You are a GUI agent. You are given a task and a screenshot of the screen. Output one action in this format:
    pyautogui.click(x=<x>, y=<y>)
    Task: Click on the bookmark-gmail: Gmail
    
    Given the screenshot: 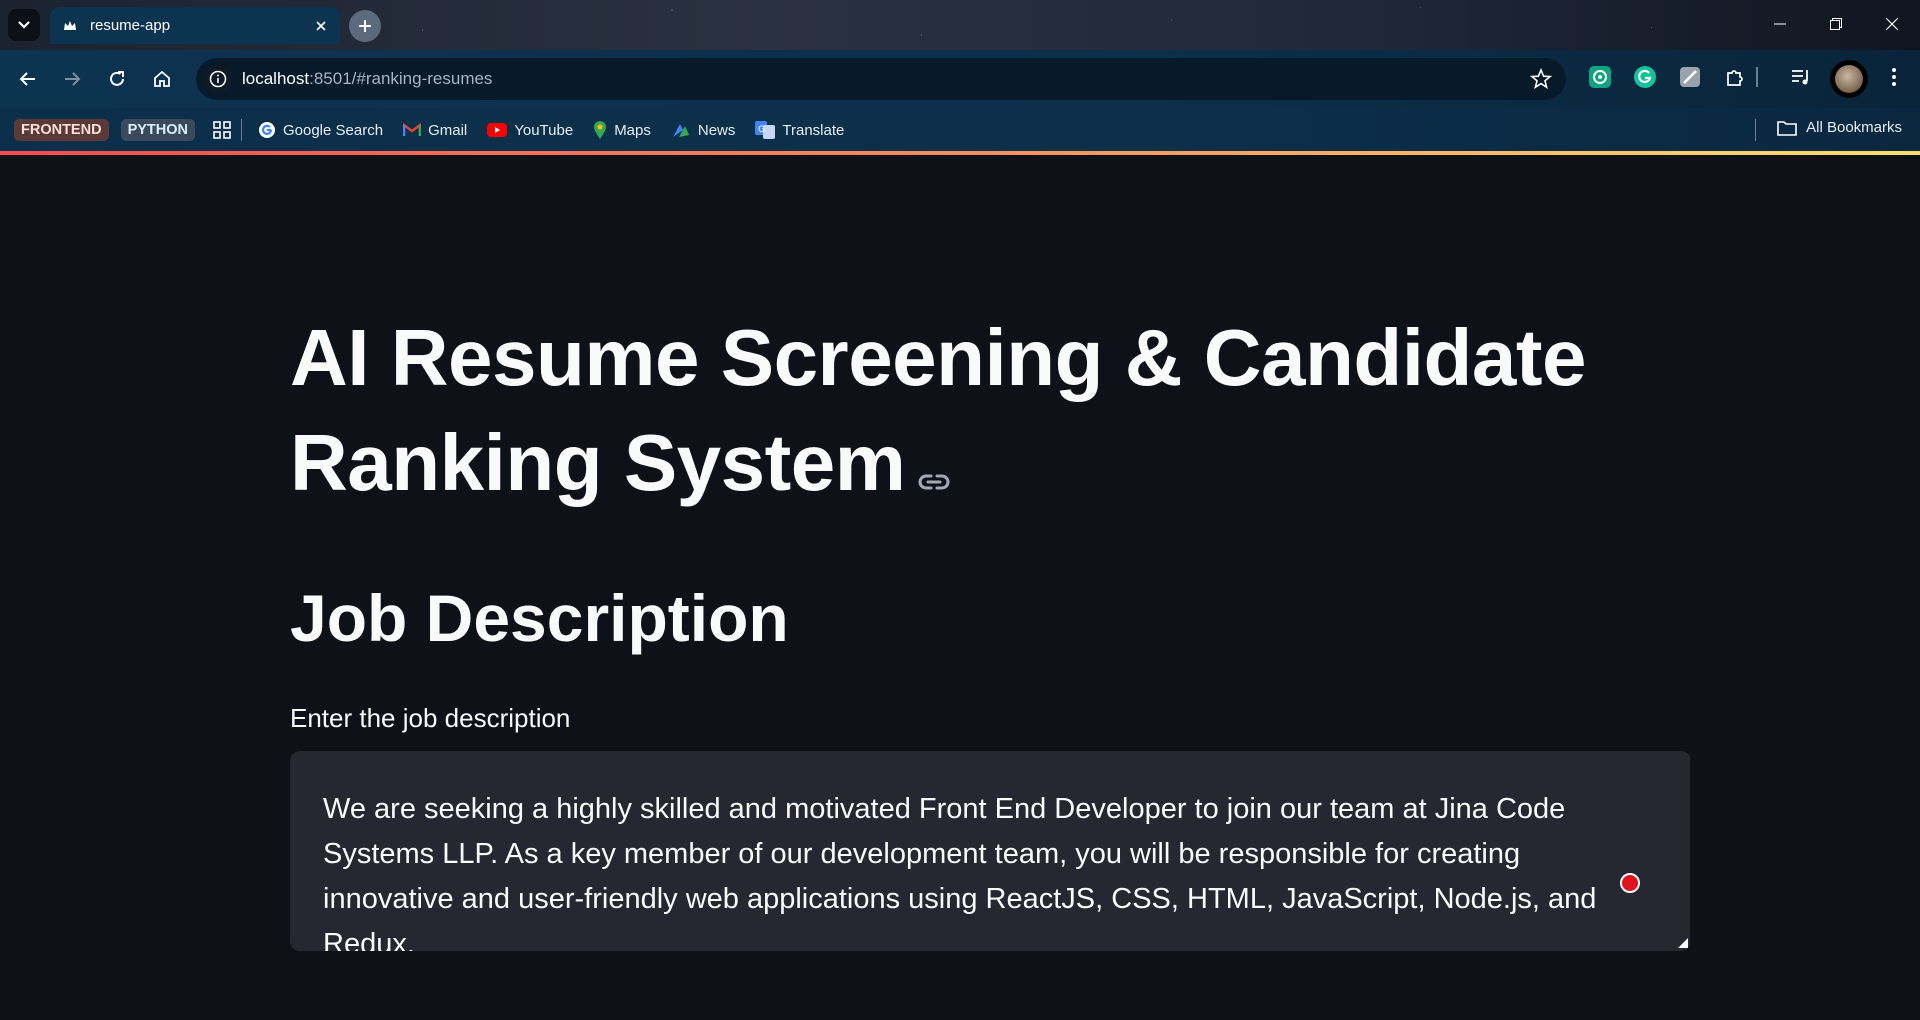 What is the action you would take?
    pyautogui.click(x=435, y=130)
    